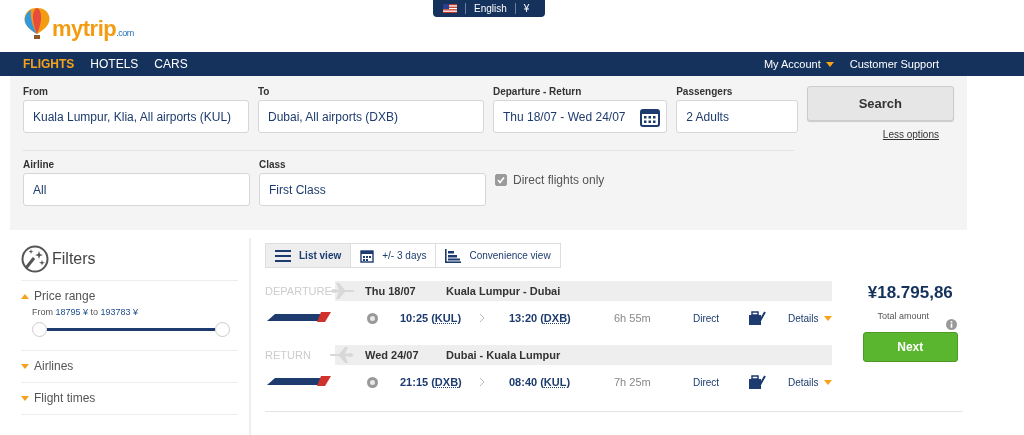  What do you see at coordinates (342, 355) in the screenshot?
I see `plane-icon` at bounding box center [342, 355].